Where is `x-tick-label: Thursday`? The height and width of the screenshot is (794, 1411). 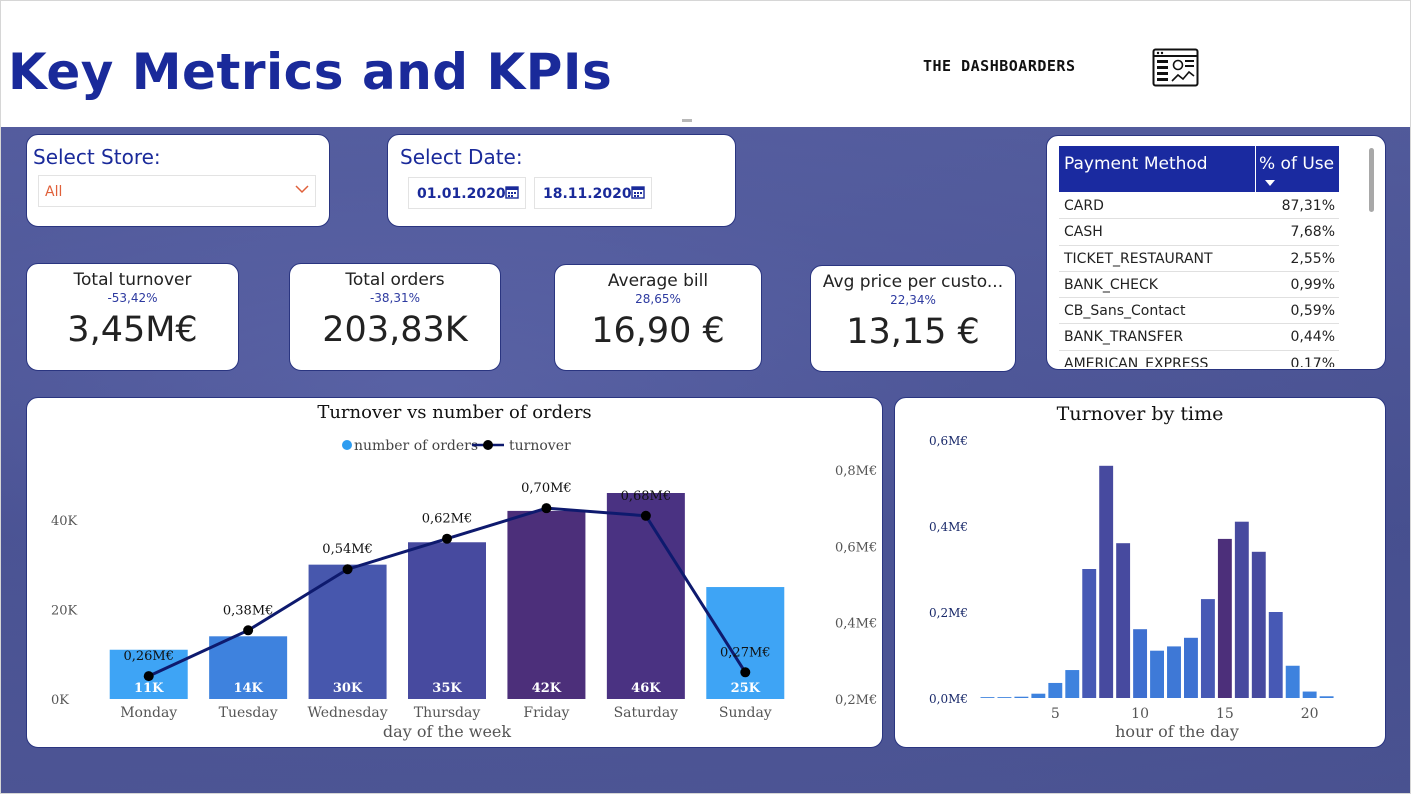 x-tick-label: Thursday is located at coordinates (447, 713).